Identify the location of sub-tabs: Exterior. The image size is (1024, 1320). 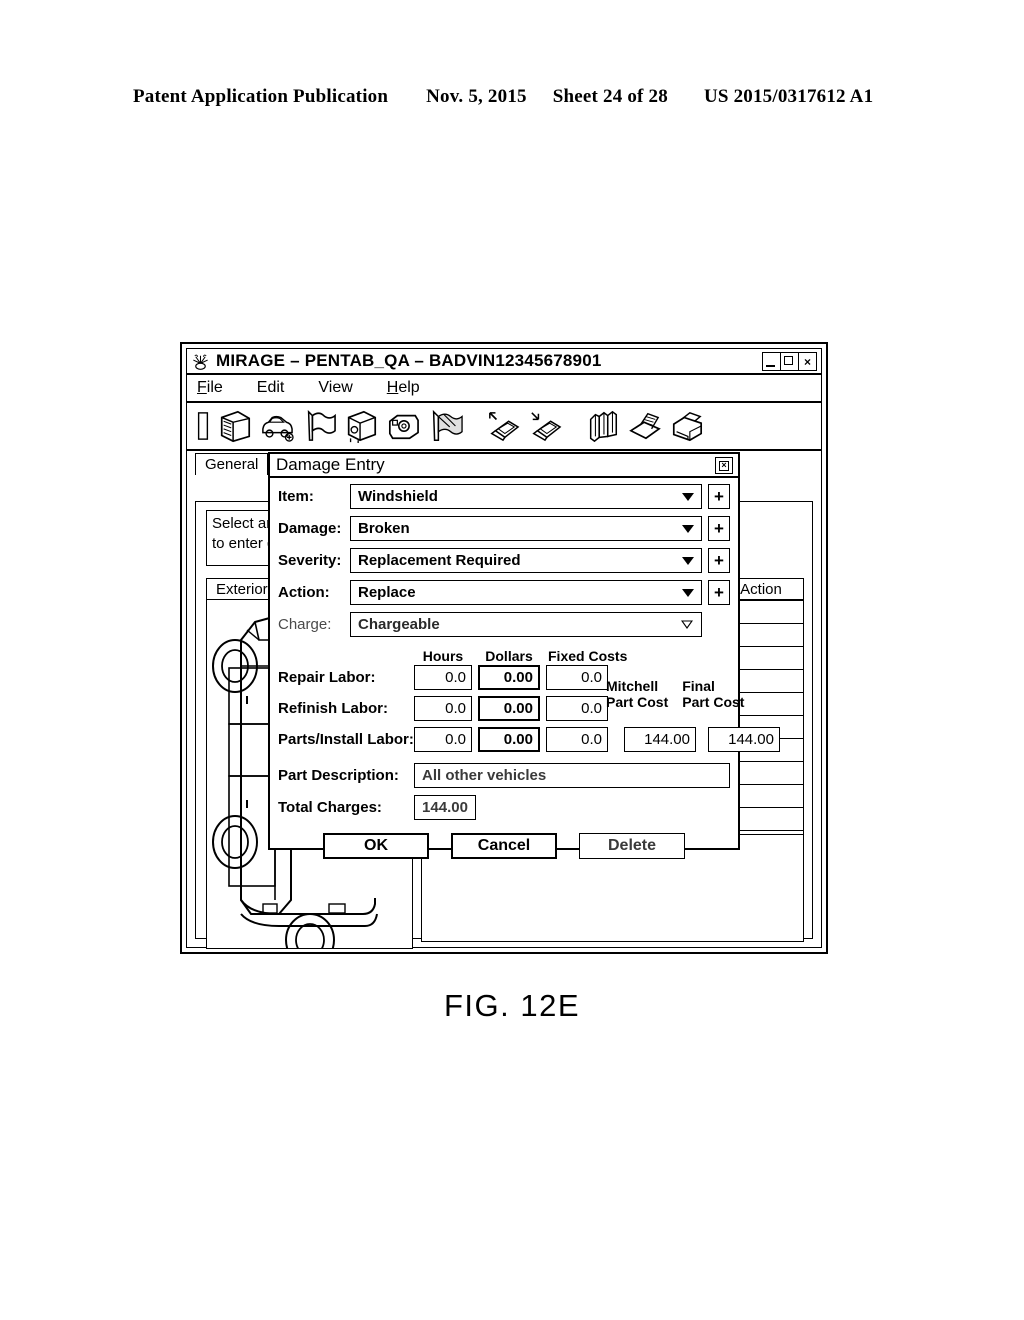
(242, 589).